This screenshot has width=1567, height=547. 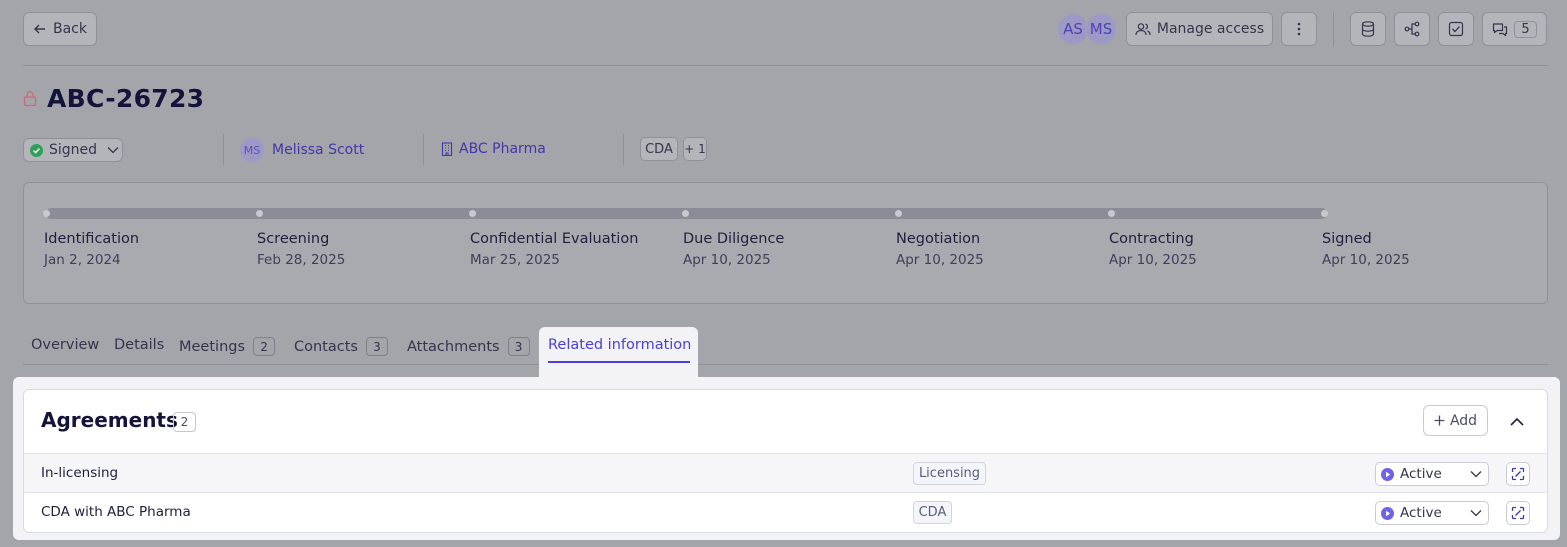 I want to click on stage-name: Contracting, so click(x=1151, y=239).